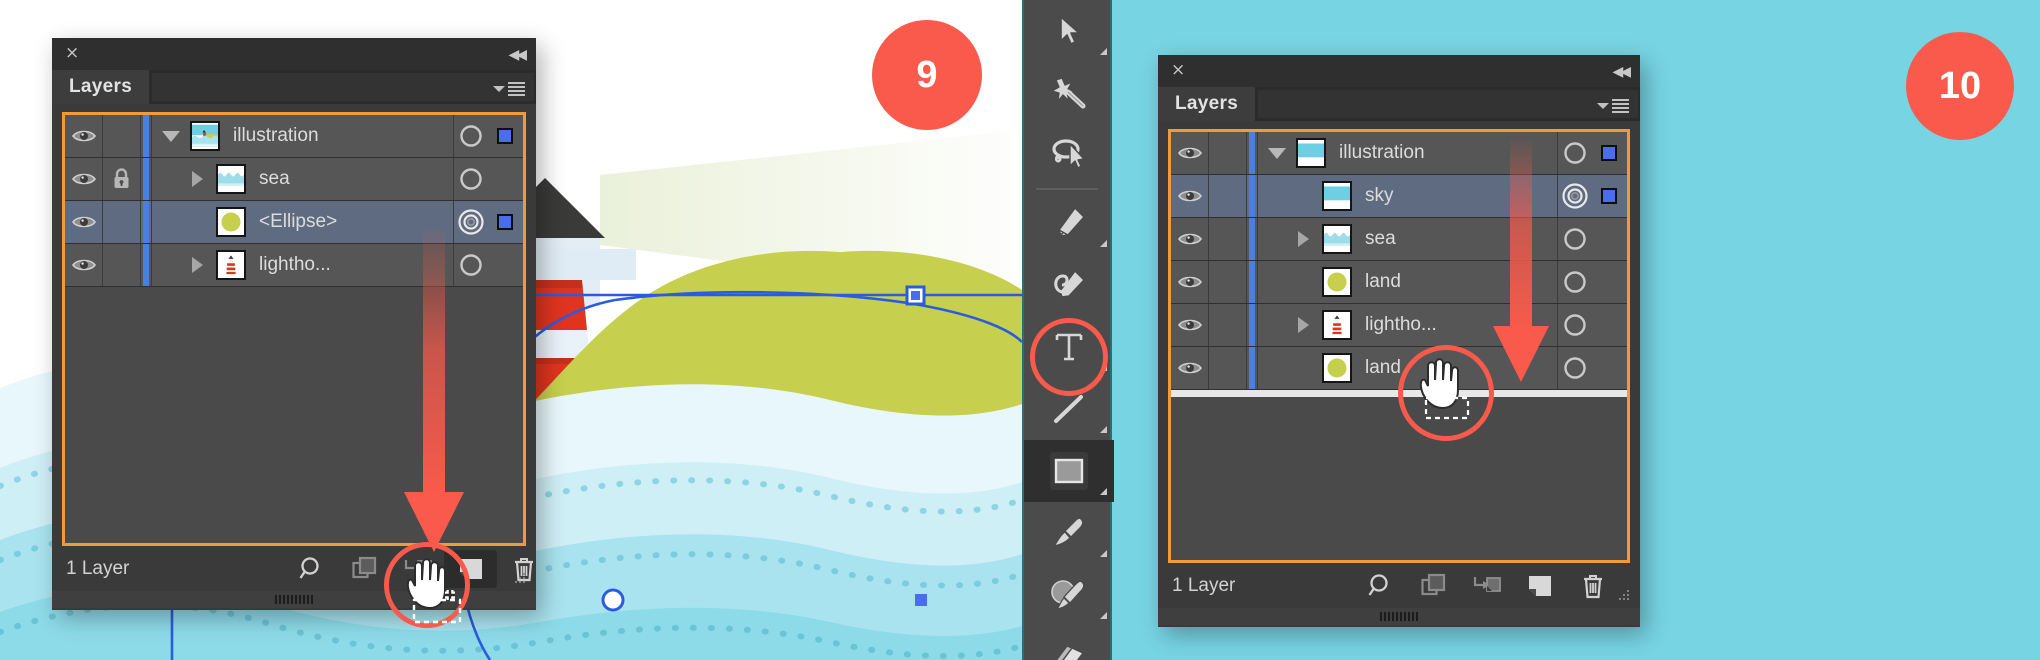 This screenshot has width=2040, height=660. Describe the element at coordinates (298, 222) in the screenshot. I see `layer-name-label: <Ellipse>` at that location.